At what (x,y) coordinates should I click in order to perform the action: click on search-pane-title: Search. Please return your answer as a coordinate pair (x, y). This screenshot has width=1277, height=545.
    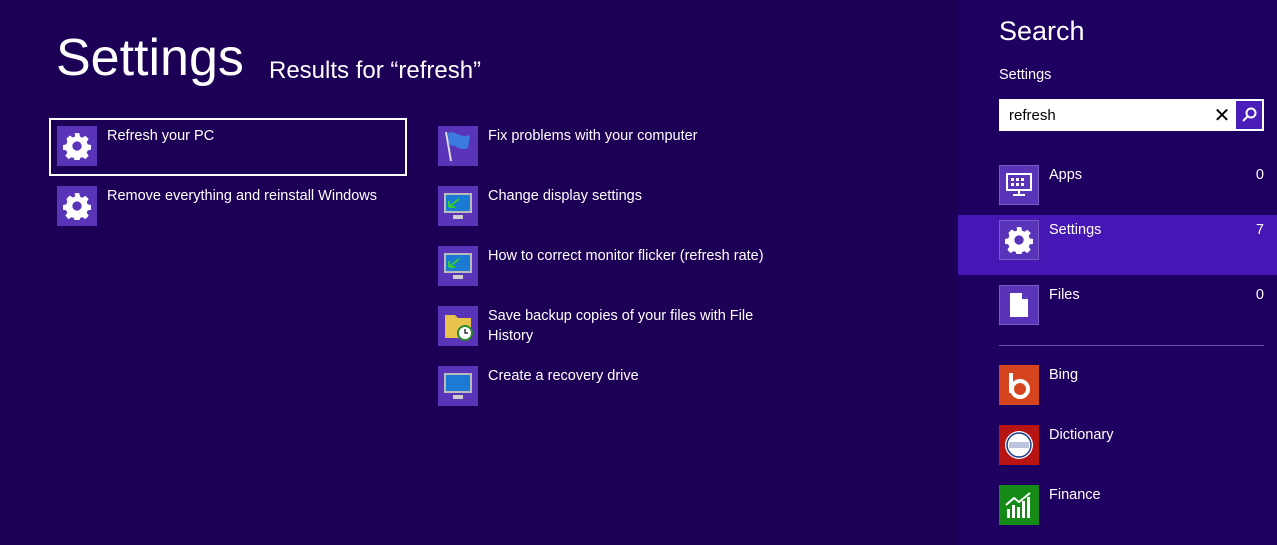
    Looking at the image, I should click on (1042, 31).